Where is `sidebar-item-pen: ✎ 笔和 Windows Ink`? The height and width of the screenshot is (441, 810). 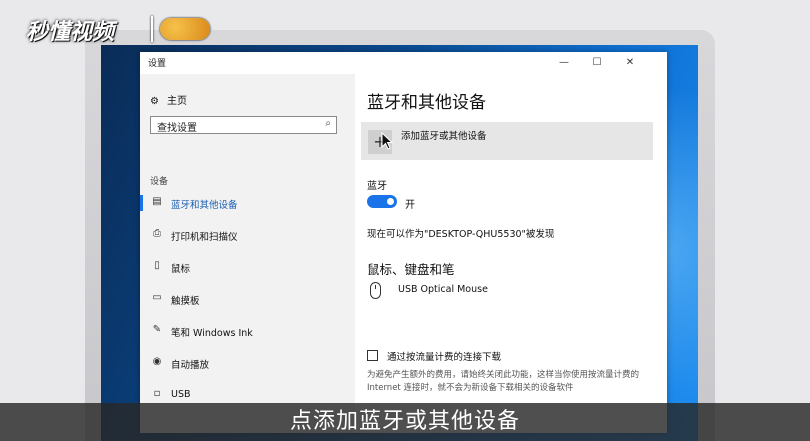 sidebar-item-pen: ✎ 笔和 Windows Ink is located at coordinates (247, 332).